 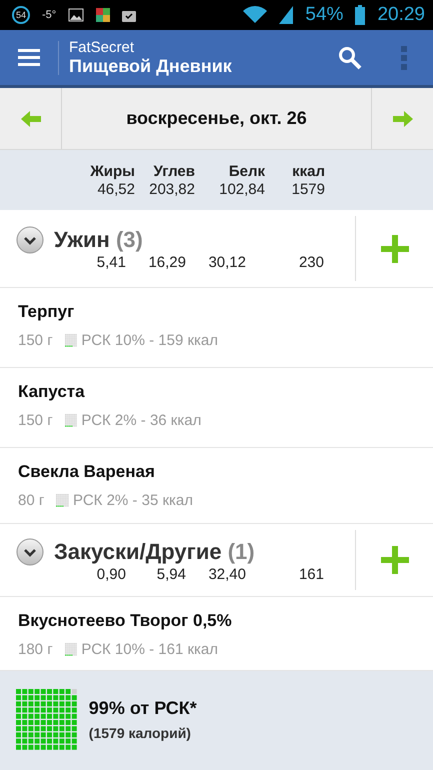 What do you see at coordinates (31, 500) in the screenshot?
I see `food-amount: 80 г` at bounding box center [31, 500].